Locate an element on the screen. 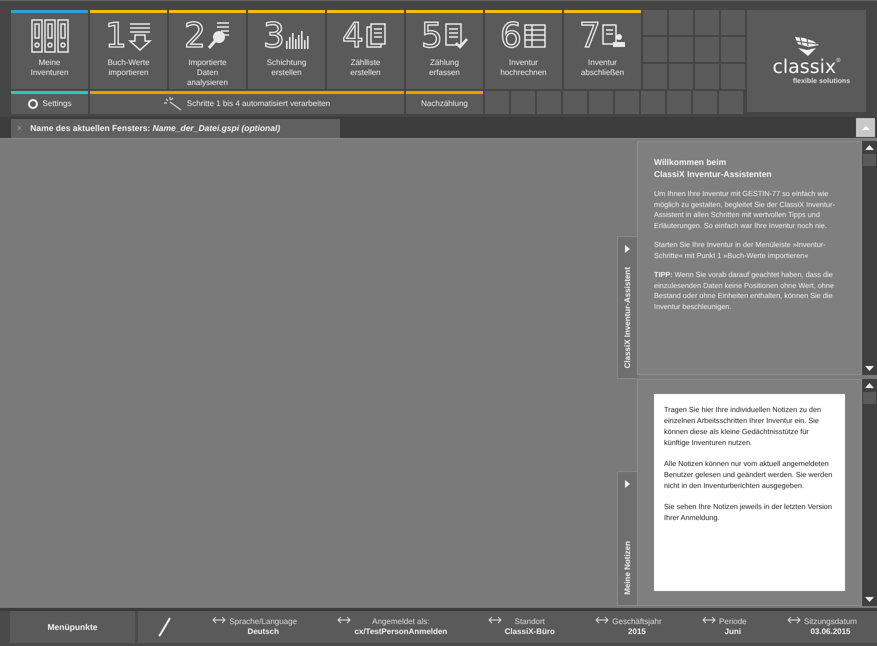 The width and height of the screenshot is (877, 646). side-tab: Meine Notizen is located at coordinates (627, 538).